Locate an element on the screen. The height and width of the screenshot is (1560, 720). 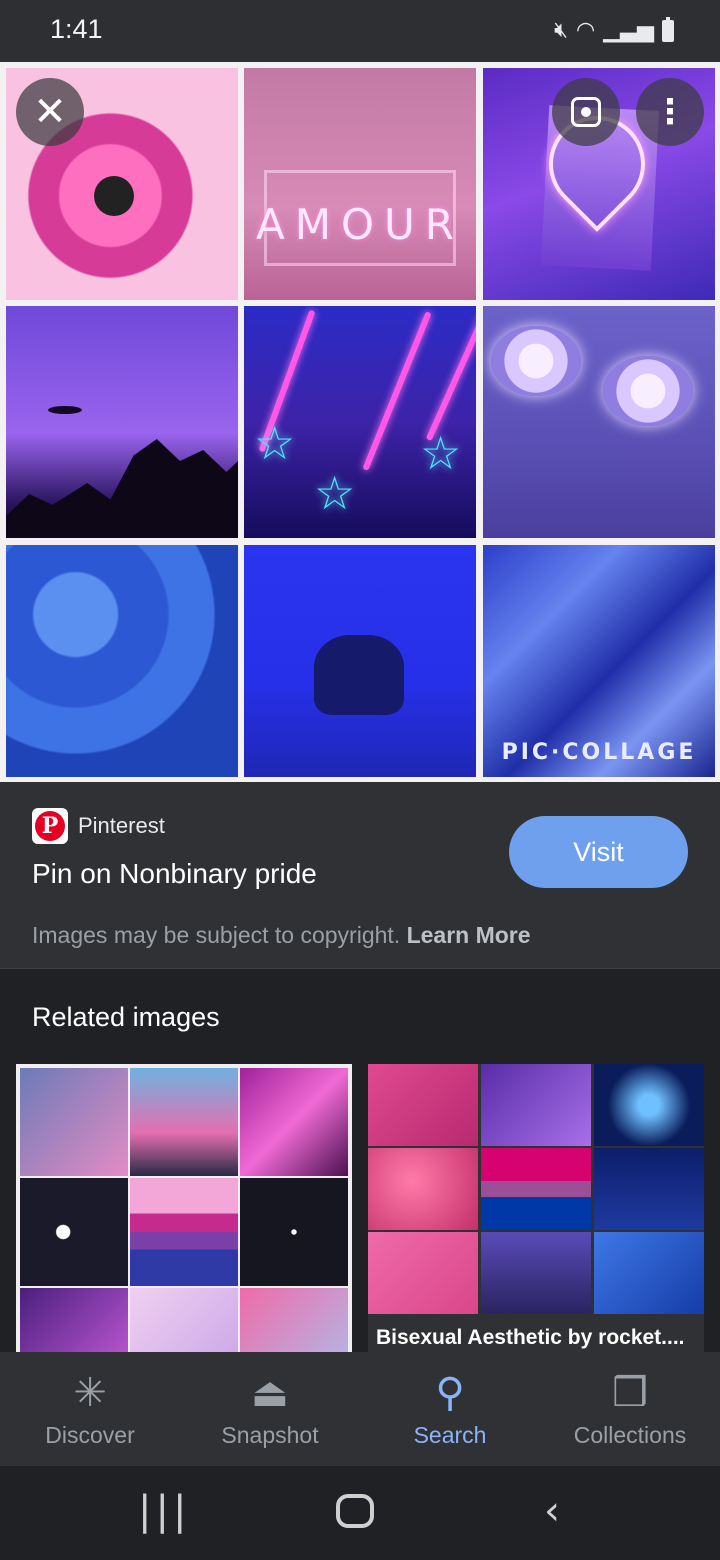
more-vert-icon: ⋮ is located at coordinates (670, 112).